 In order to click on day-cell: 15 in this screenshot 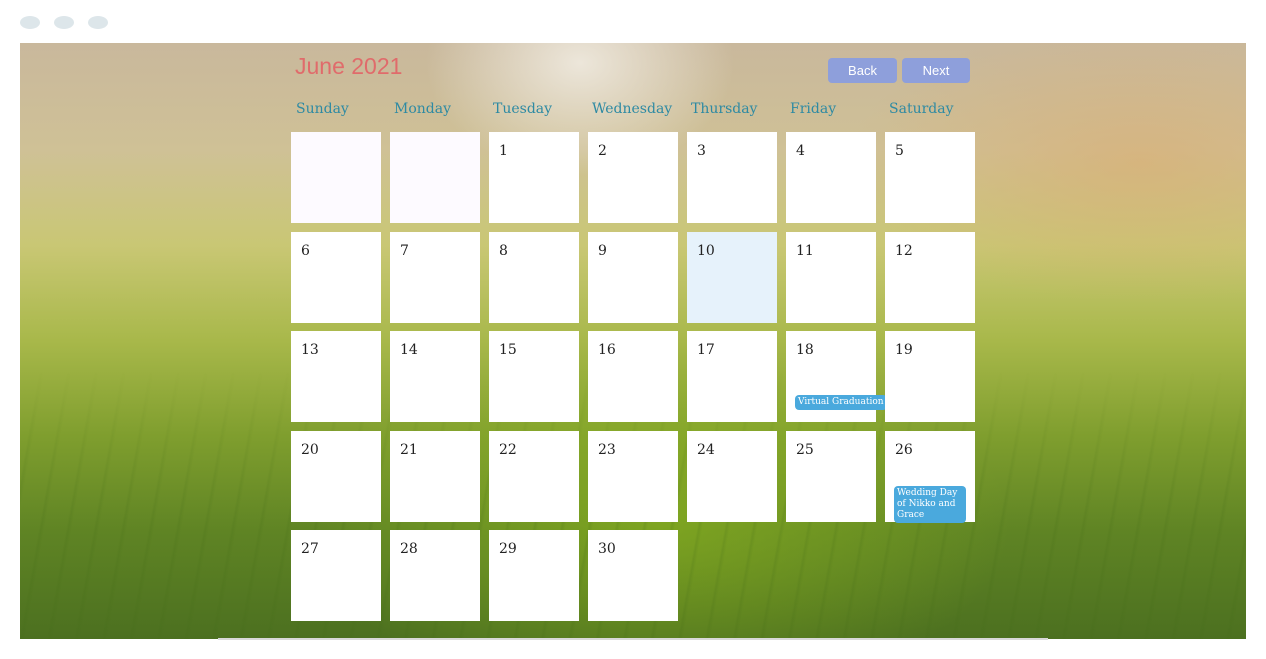, I will do `click(534, 376)`.